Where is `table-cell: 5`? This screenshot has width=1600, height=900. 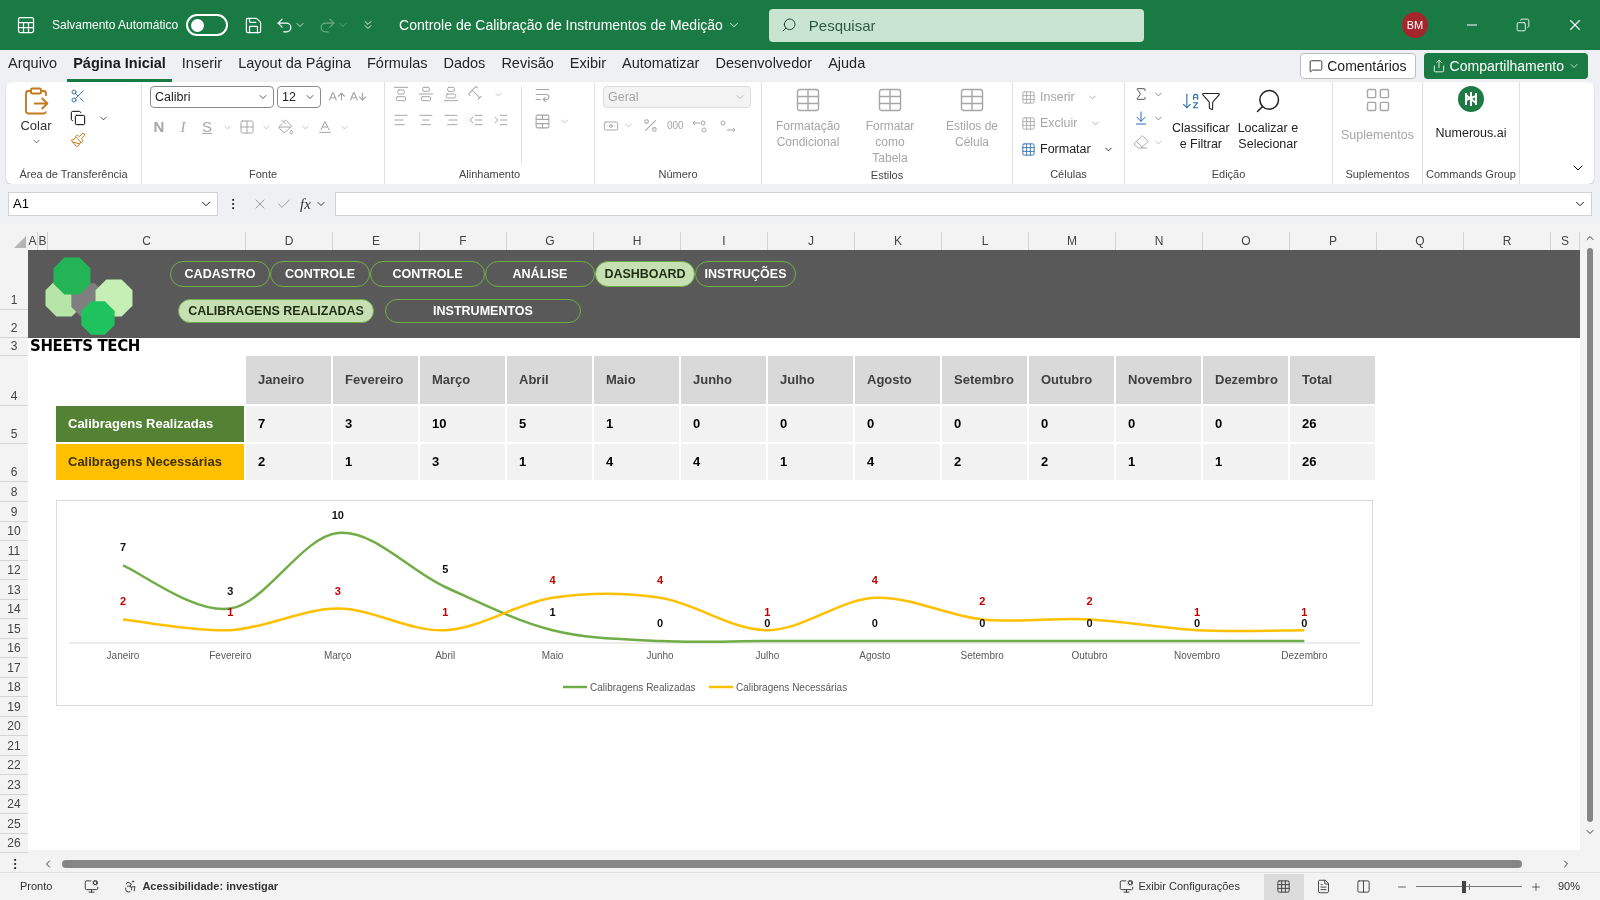
table-cell: 5 is located at coordinates (549, 424).